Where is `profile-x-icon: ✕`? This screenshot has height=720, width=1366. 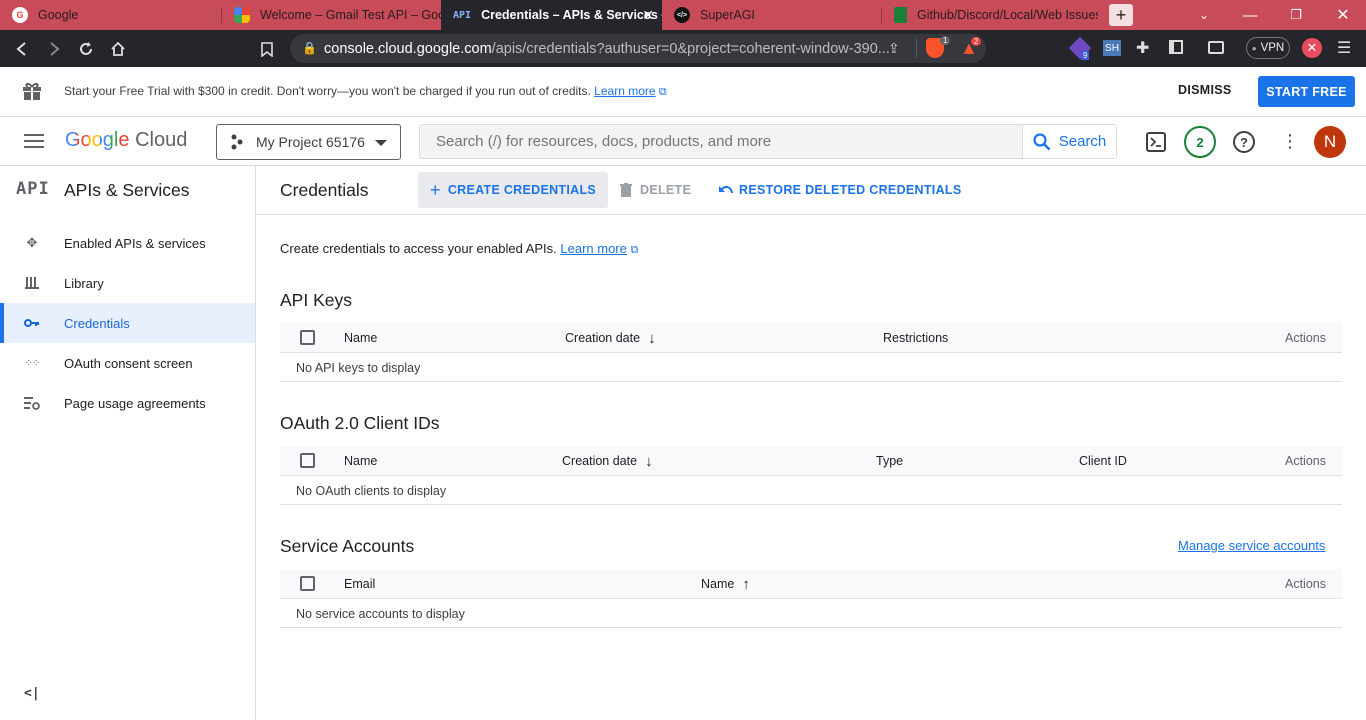 profile-x-icon: ✕ is located at coordinates (1312, 48).